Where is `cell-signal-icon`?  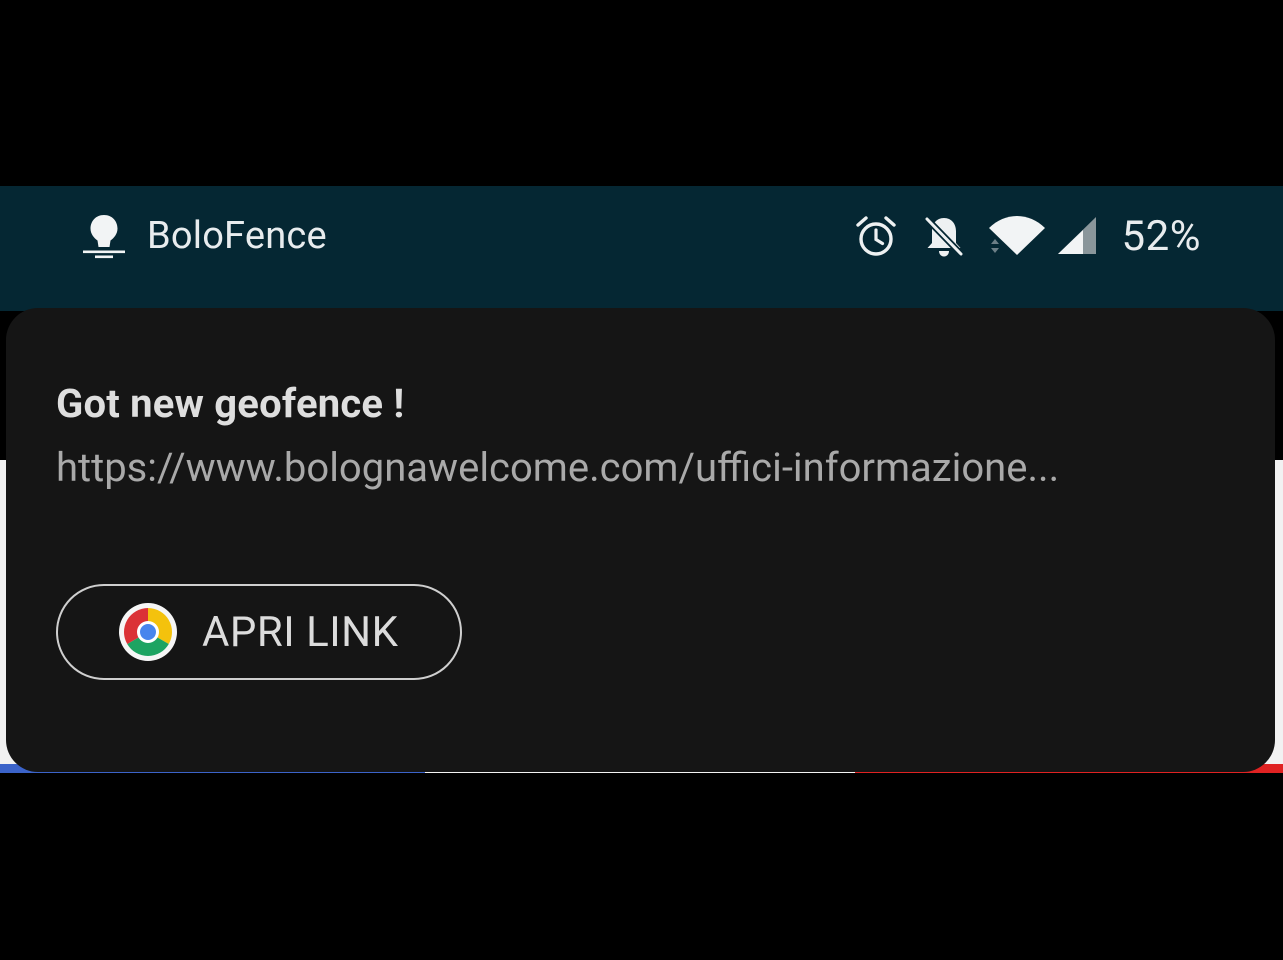
cell-signal-icon is located at coordinates (1077, 236).